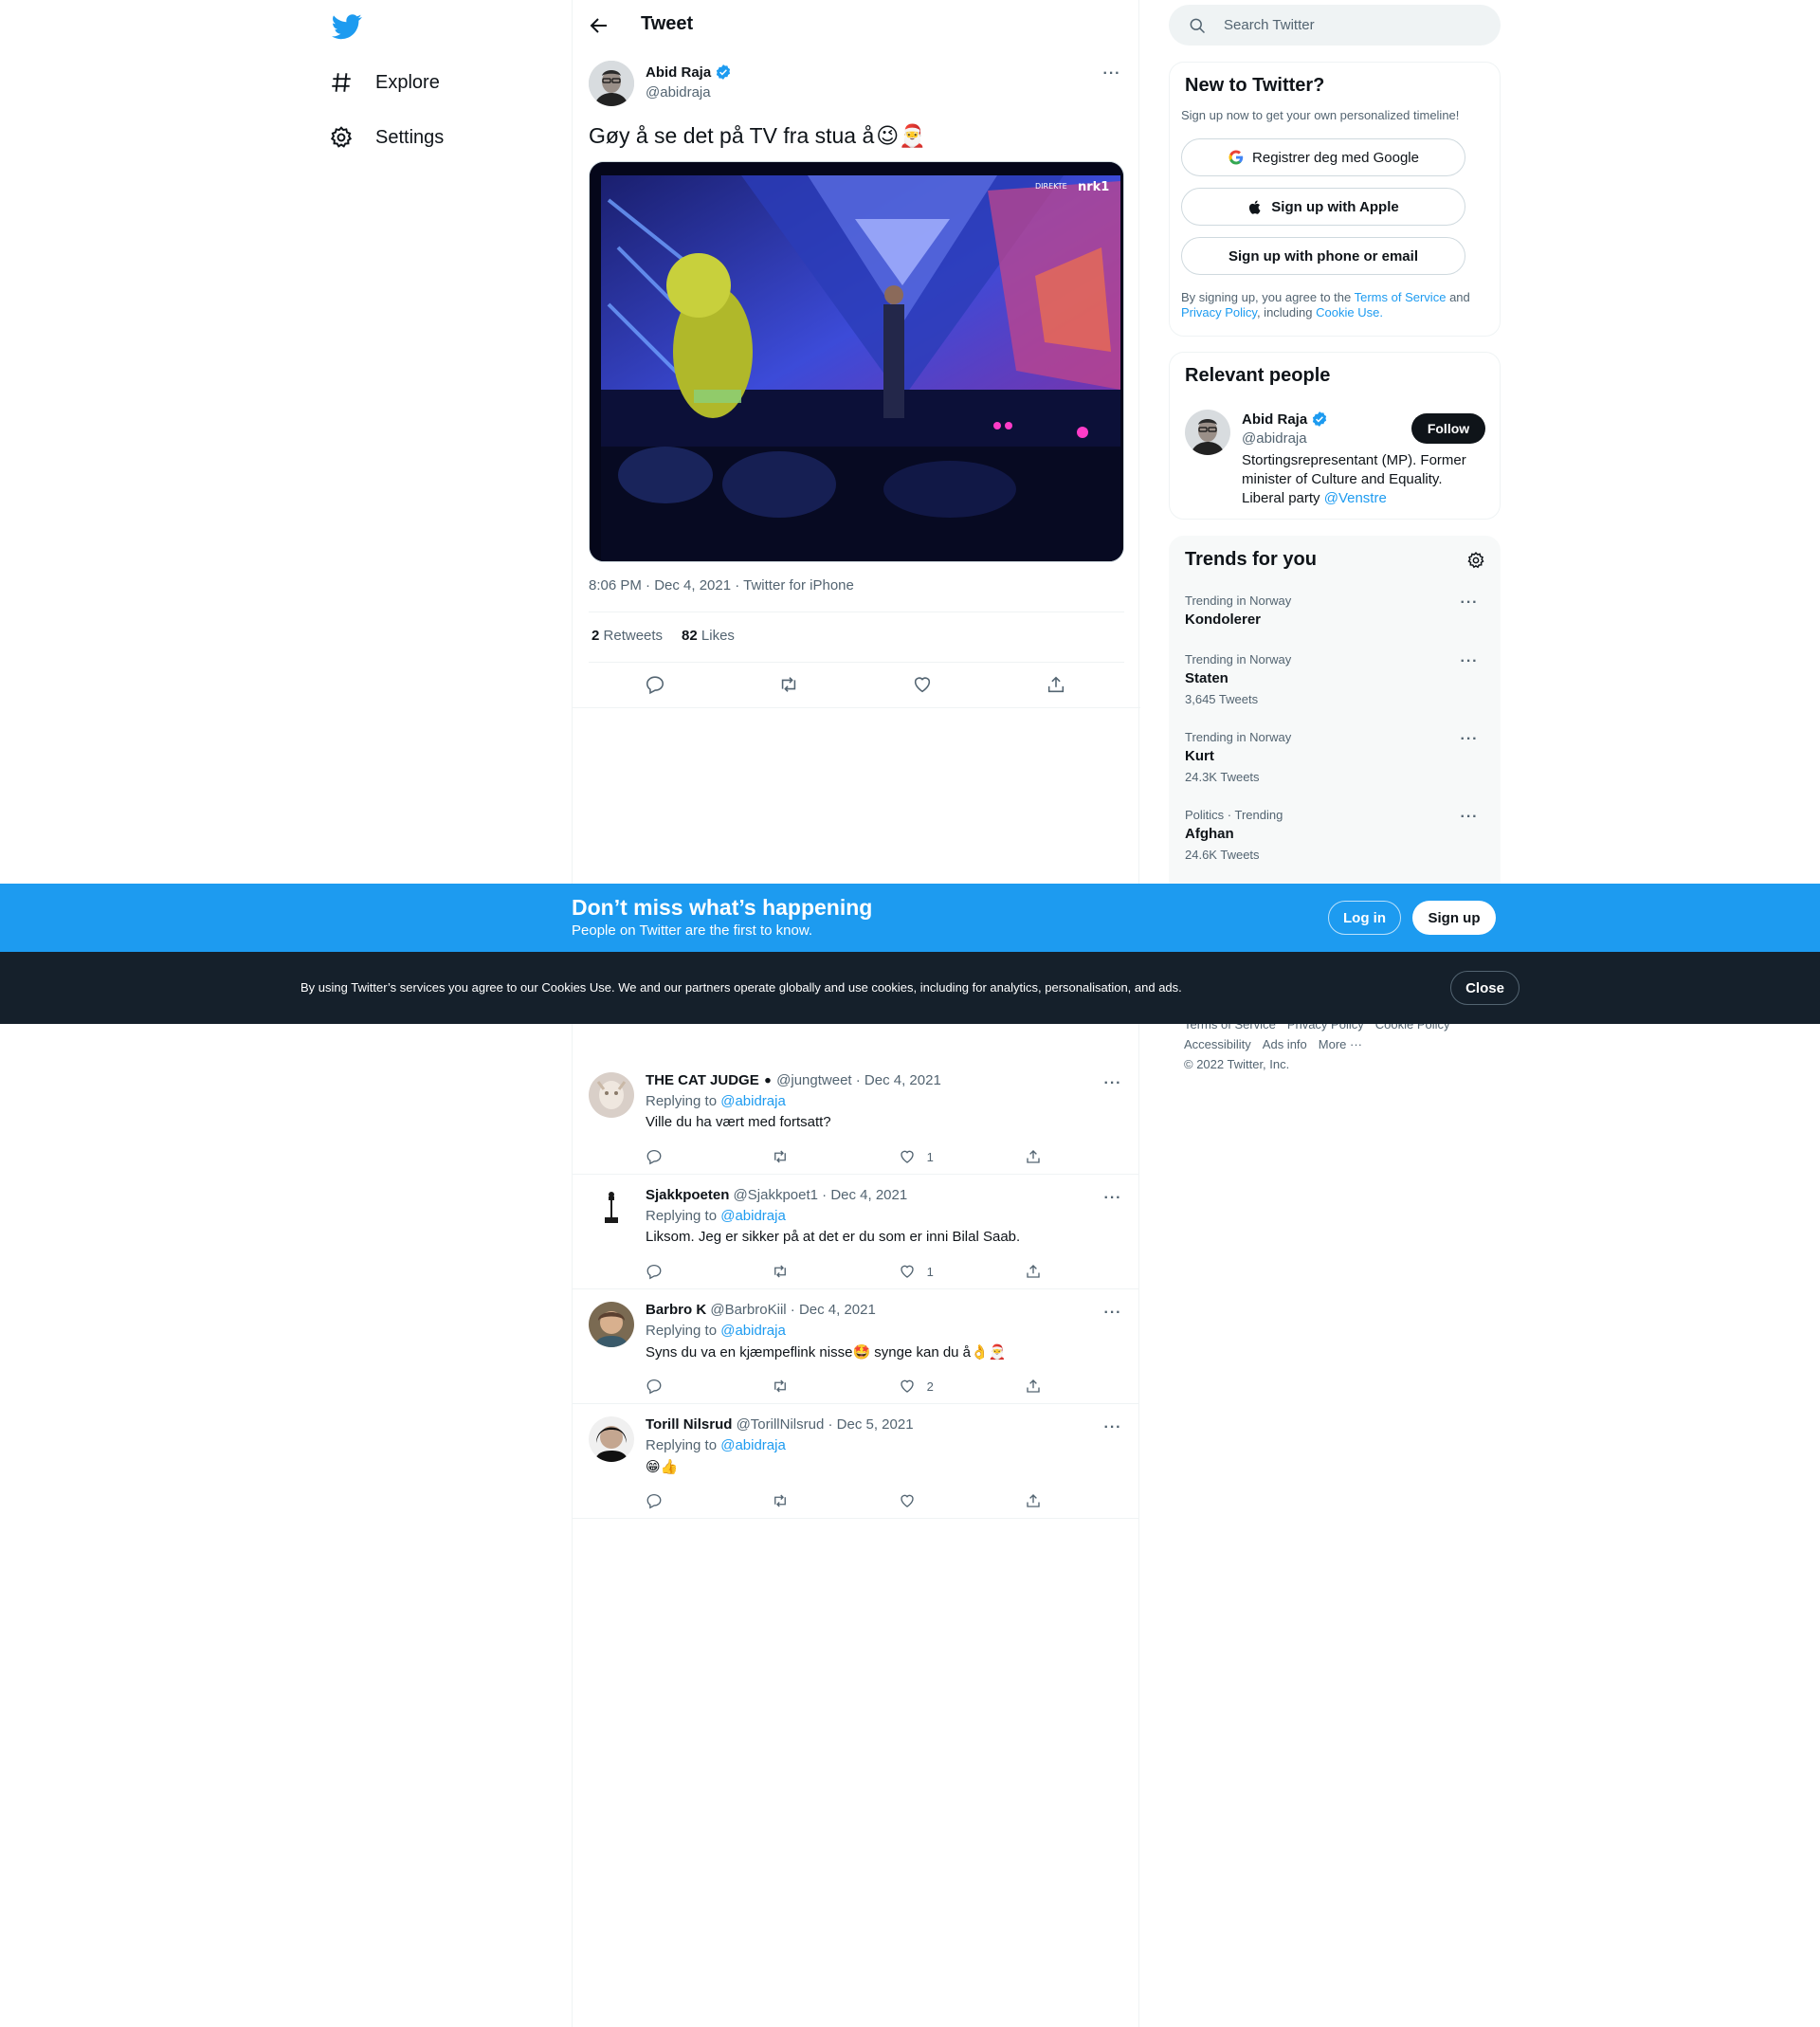  I want to click on hashtag-icon, so click(341, 82).